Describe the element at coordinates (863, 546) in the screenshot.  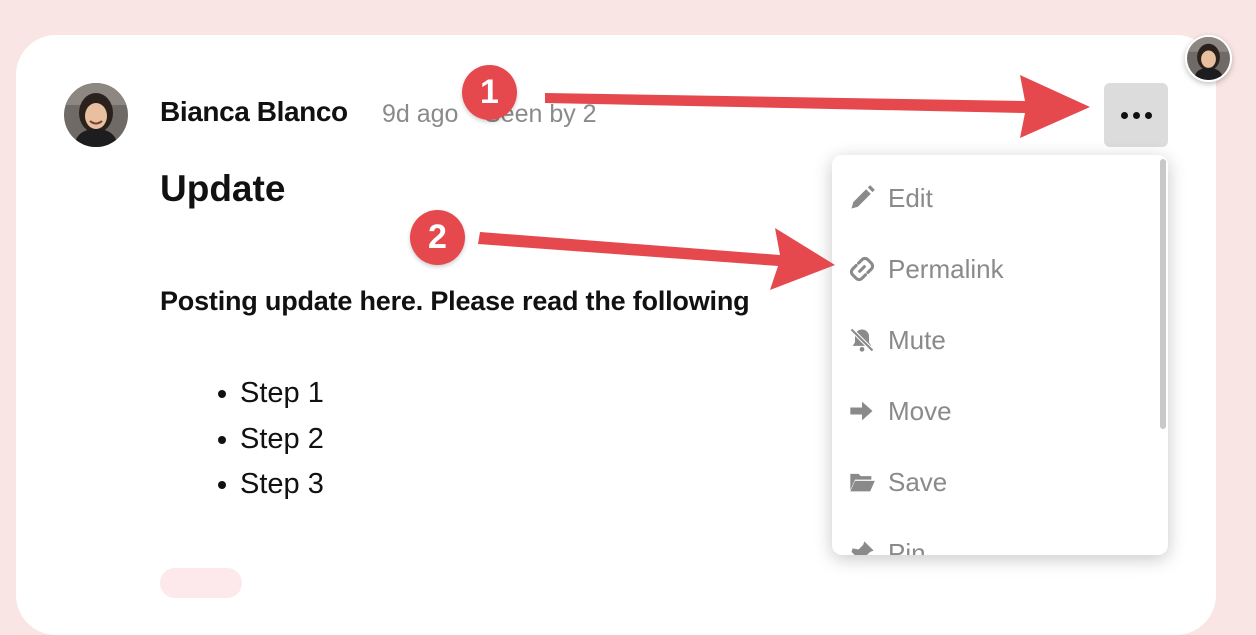
I see `pin-icon` at that location.